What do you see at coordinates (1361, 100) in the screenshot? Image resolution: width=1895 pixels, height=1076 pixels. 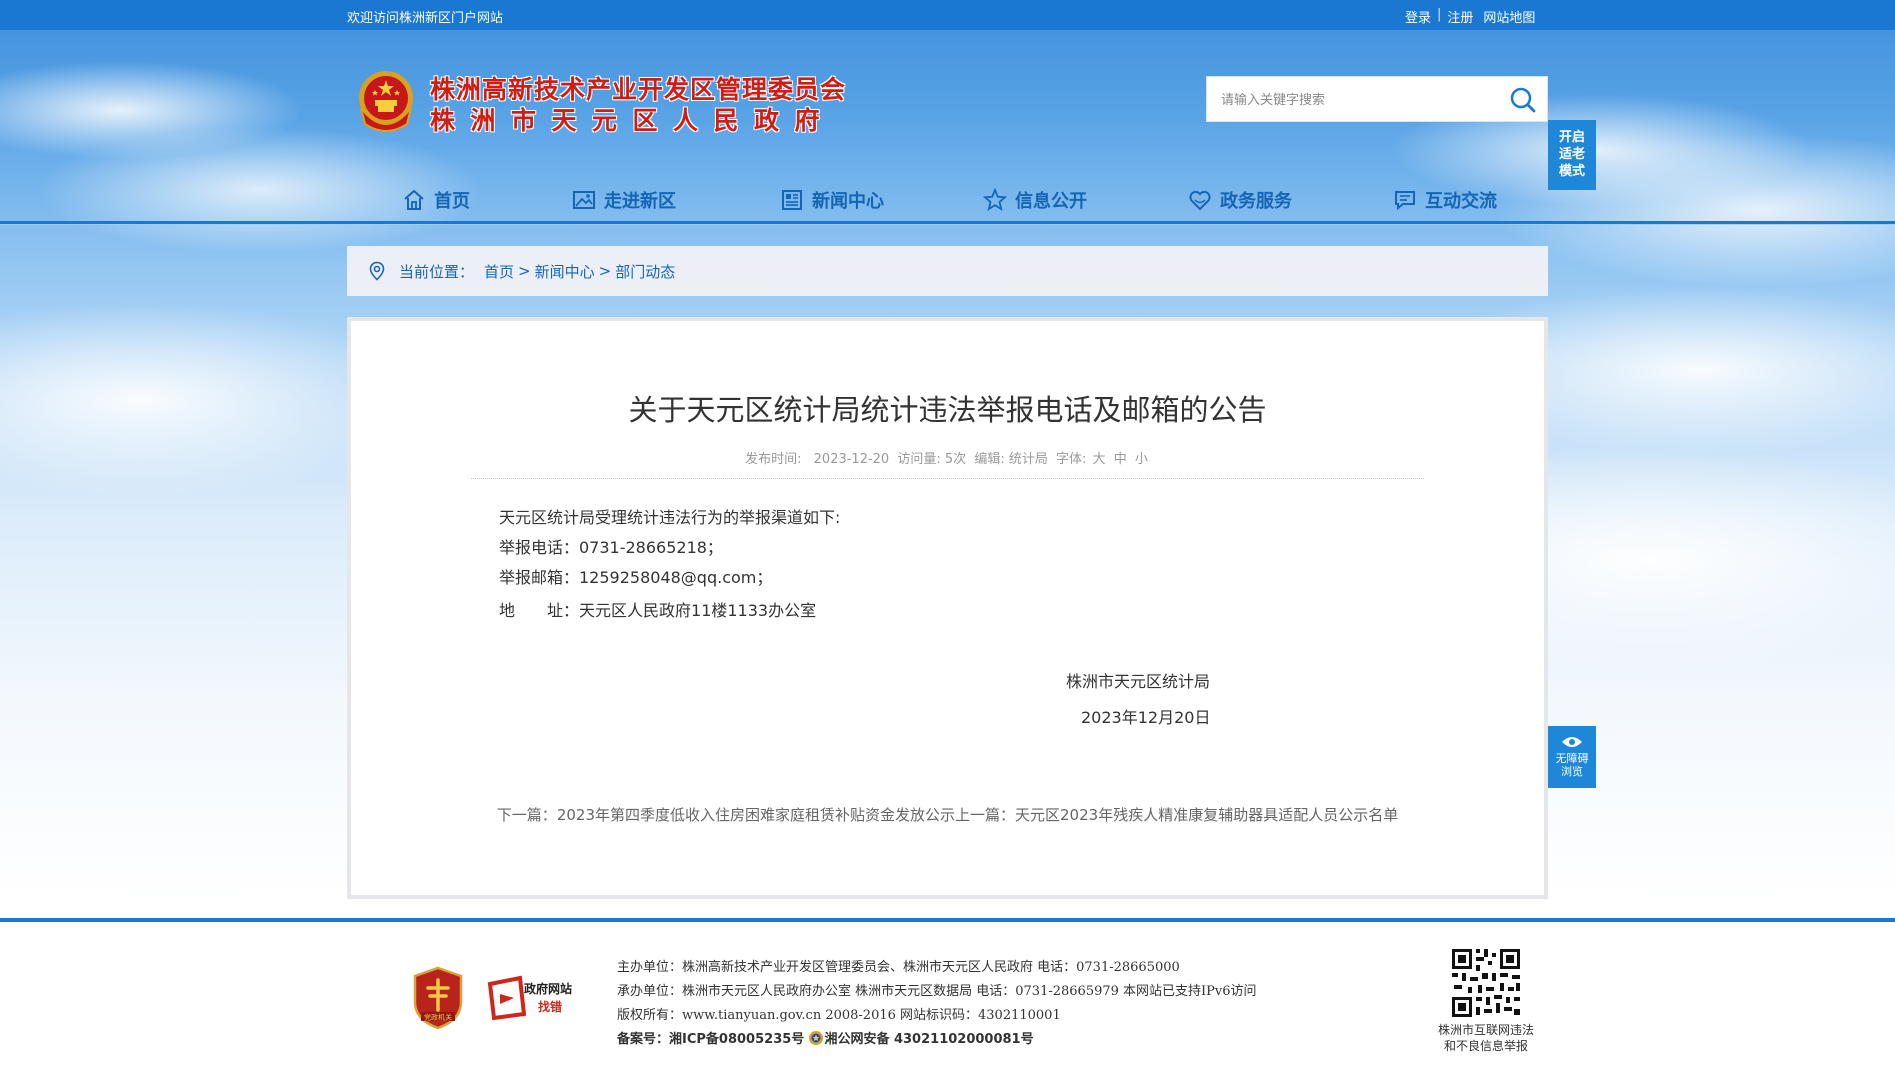 I see `search-input` at bounding box center [1361, 100].